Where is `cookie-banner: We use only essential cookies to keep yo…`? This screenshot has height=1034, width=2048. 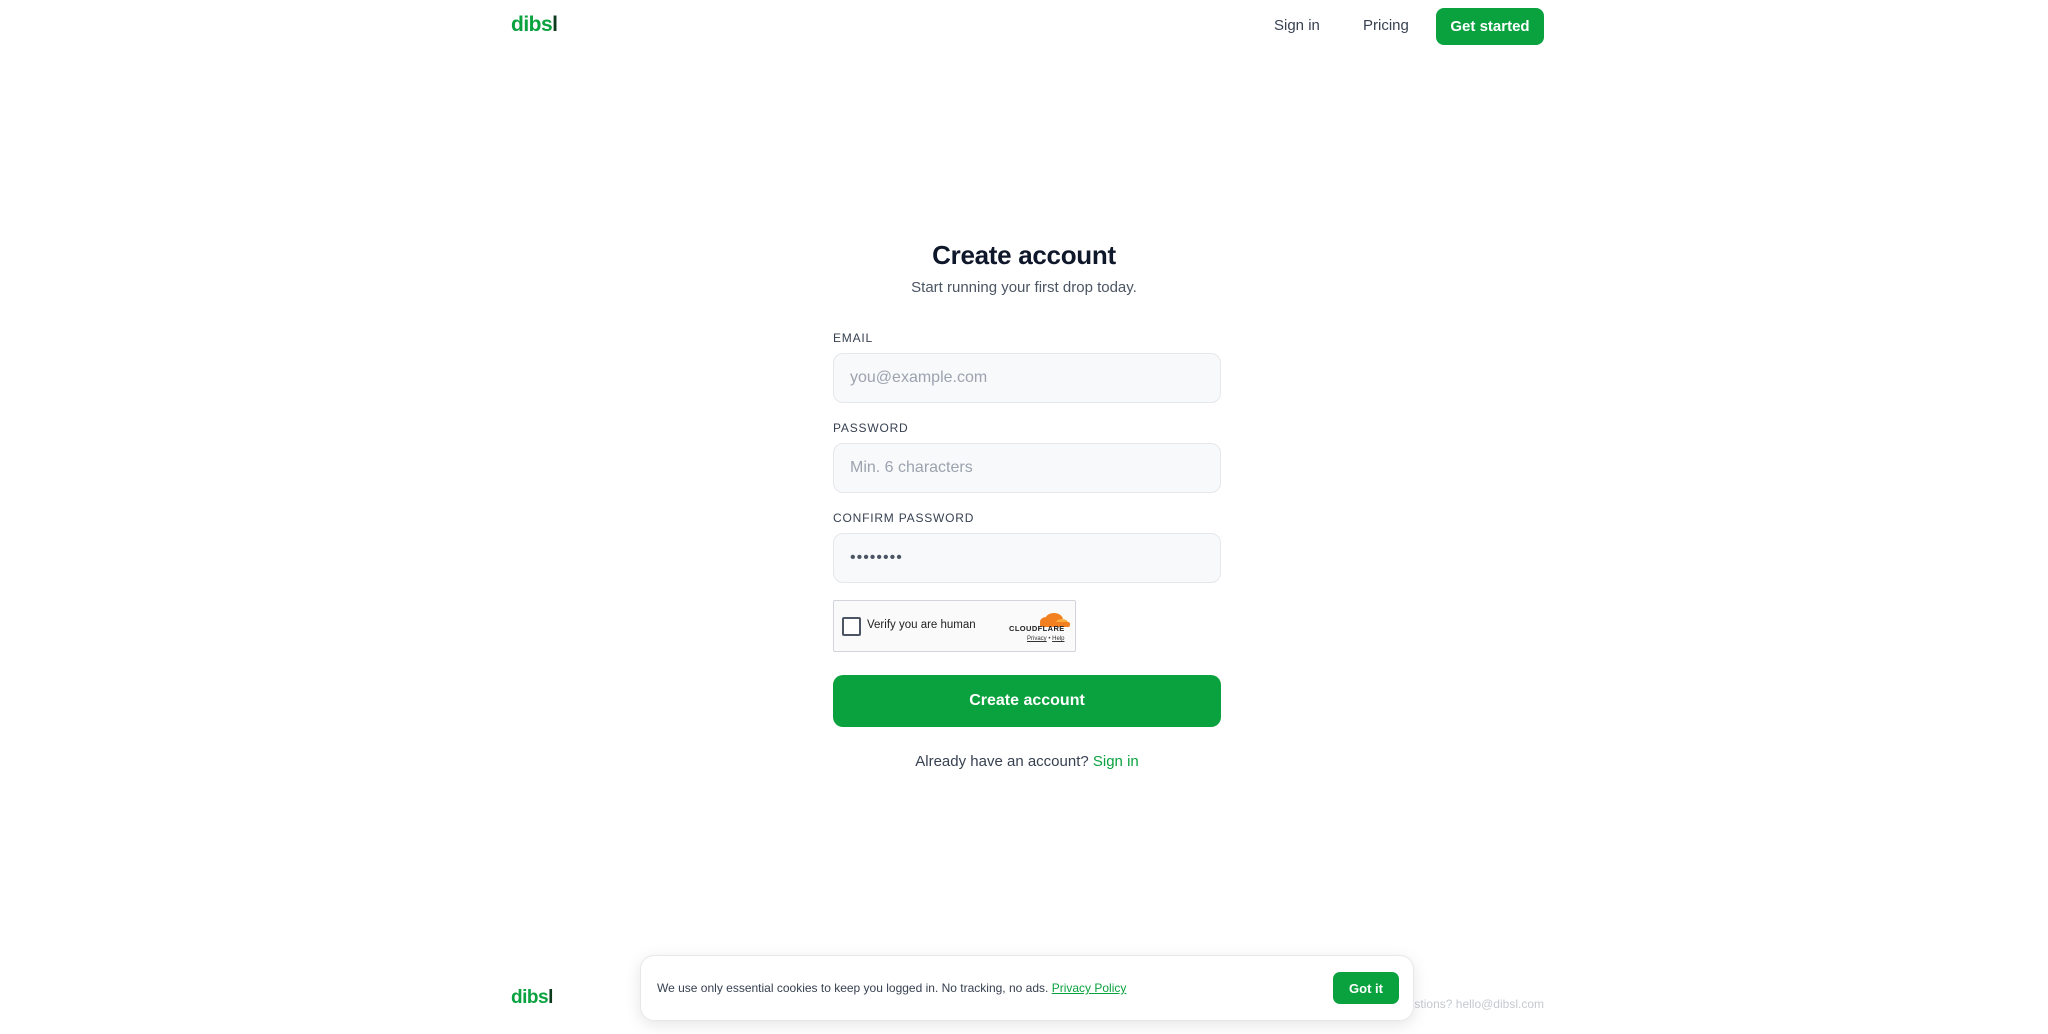
cookie-banner: We use only essential cookies to keep yo… is located at coordinates (1027, 988).